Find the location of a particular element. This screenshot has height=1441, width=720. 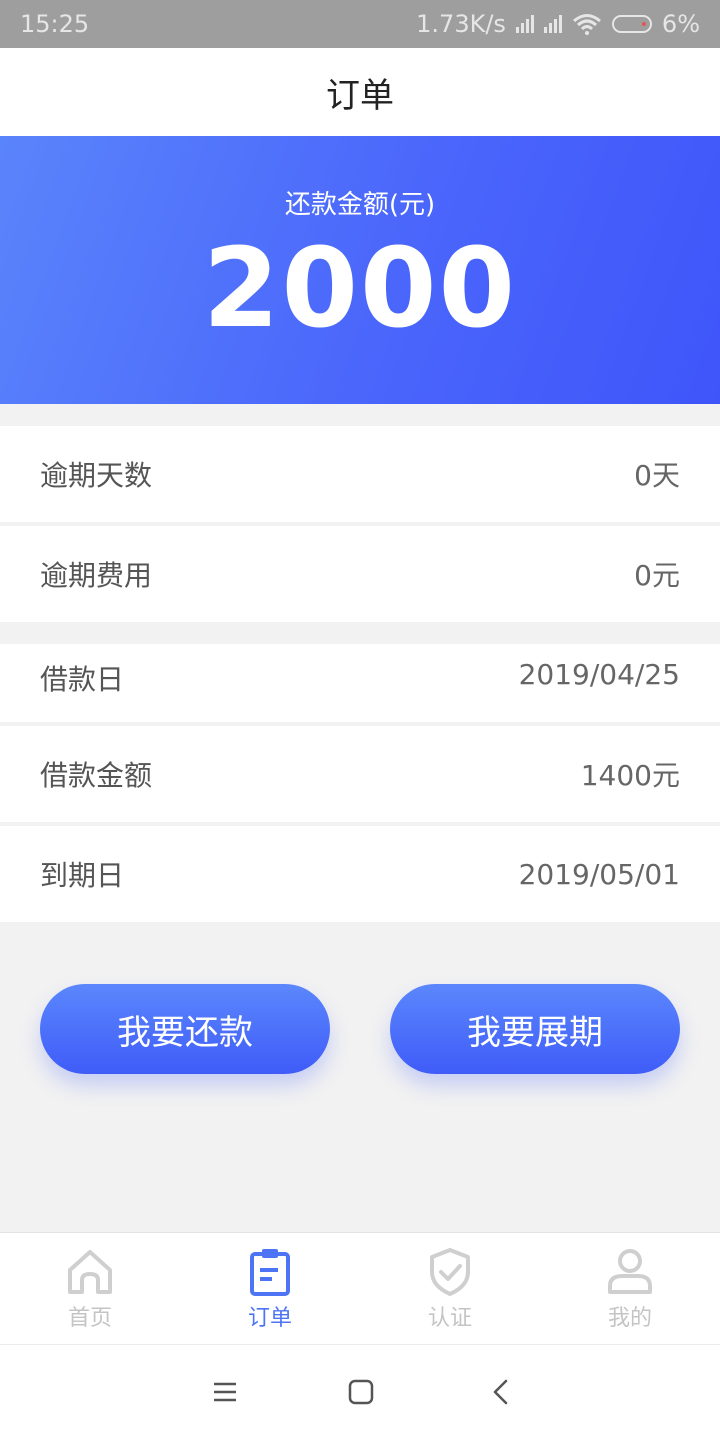

tab-verify: 认证 is located at coordinates (450, 1289).